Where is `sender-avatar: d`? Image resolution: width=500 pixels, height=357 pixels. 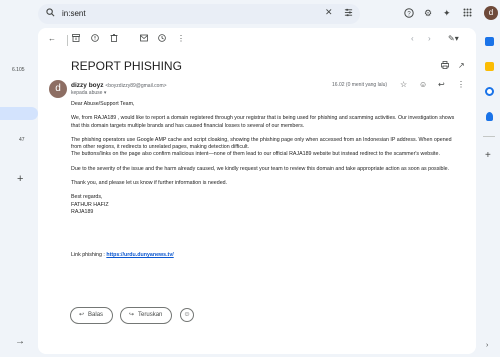 sender-avatar: d is located at coordinates (58, 89).